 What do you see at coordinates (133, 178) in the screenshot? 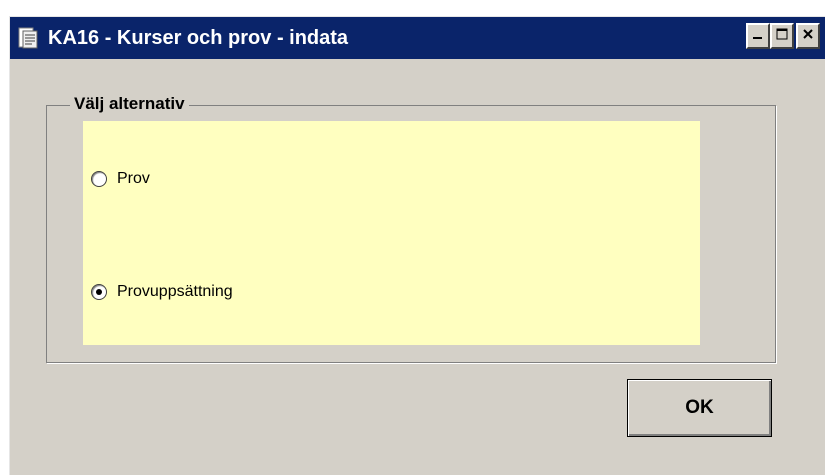
I see `radio-label-prov: Prov` at bounding box center [133, 178].